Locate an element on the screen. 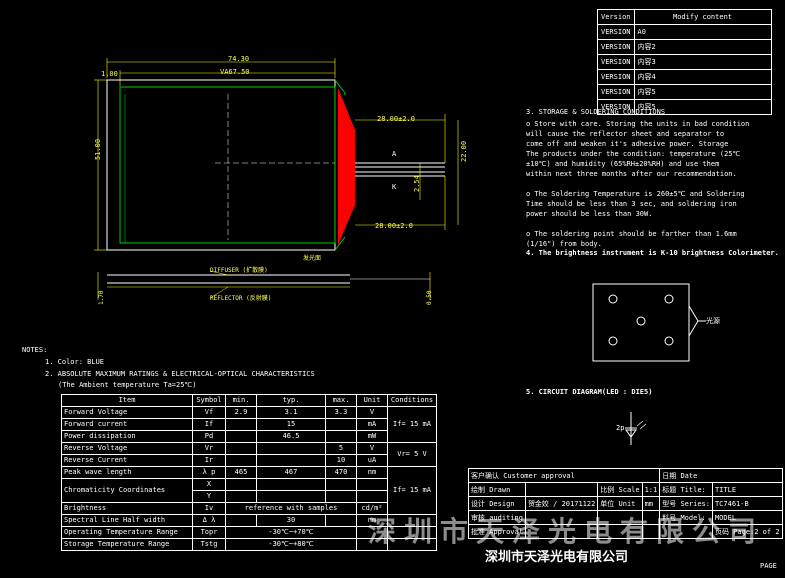  table-row: Forward current If 15 mA is located at coordinates (249, 424).